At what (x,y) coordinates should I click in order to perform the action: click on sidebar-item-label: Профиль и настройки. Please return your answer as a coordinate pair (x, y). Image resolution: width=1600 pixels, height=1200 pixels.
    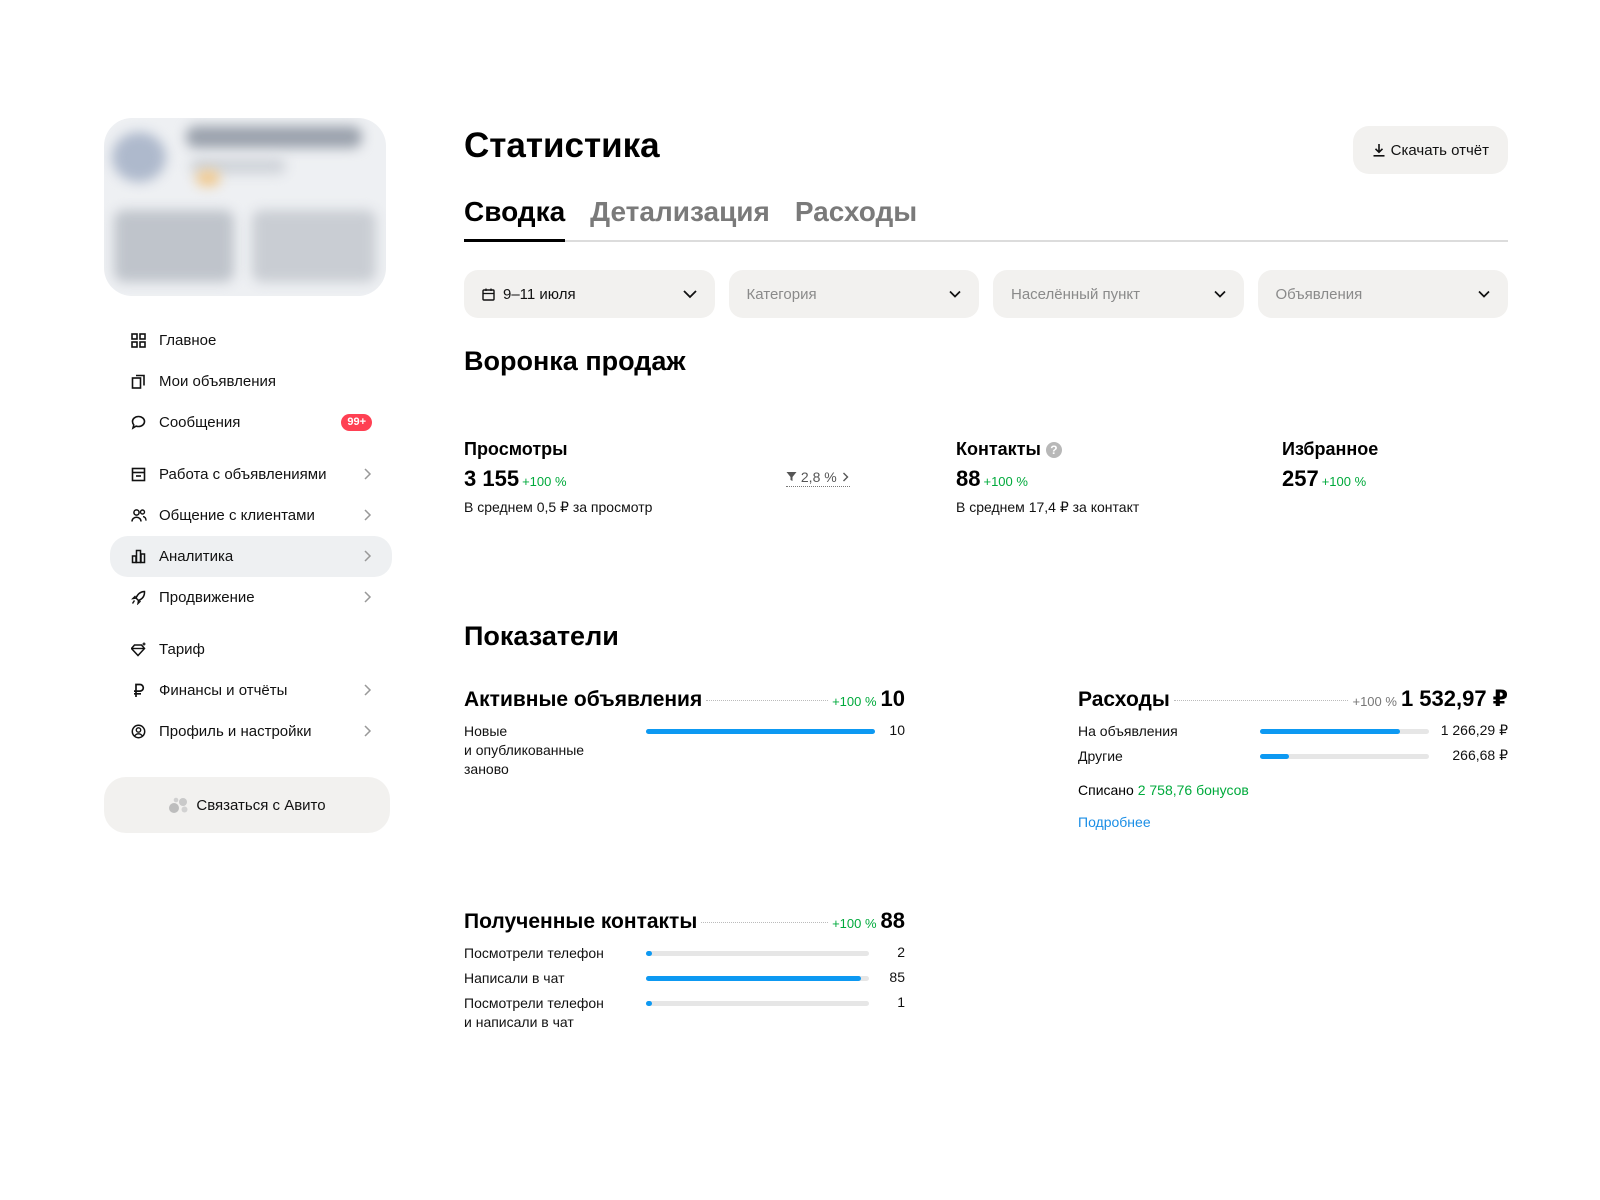
    Looking at the image, I should click on (235, 731).